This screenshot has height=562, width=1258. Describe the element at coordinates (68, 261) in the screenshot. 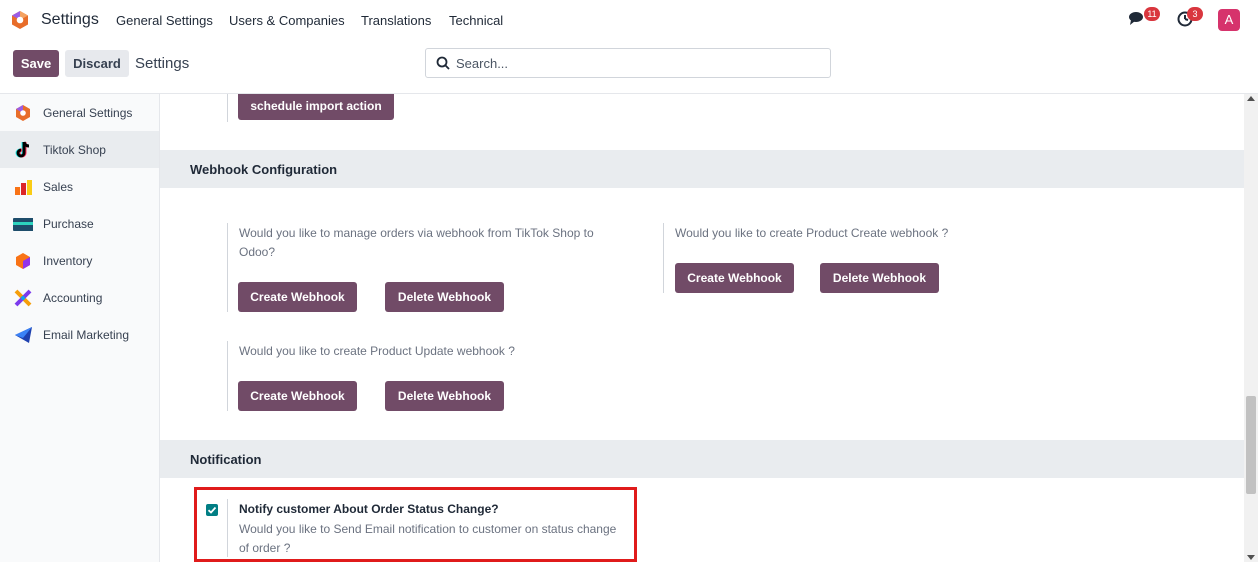

I see `sidebar-item-label: Inventory` at that location.